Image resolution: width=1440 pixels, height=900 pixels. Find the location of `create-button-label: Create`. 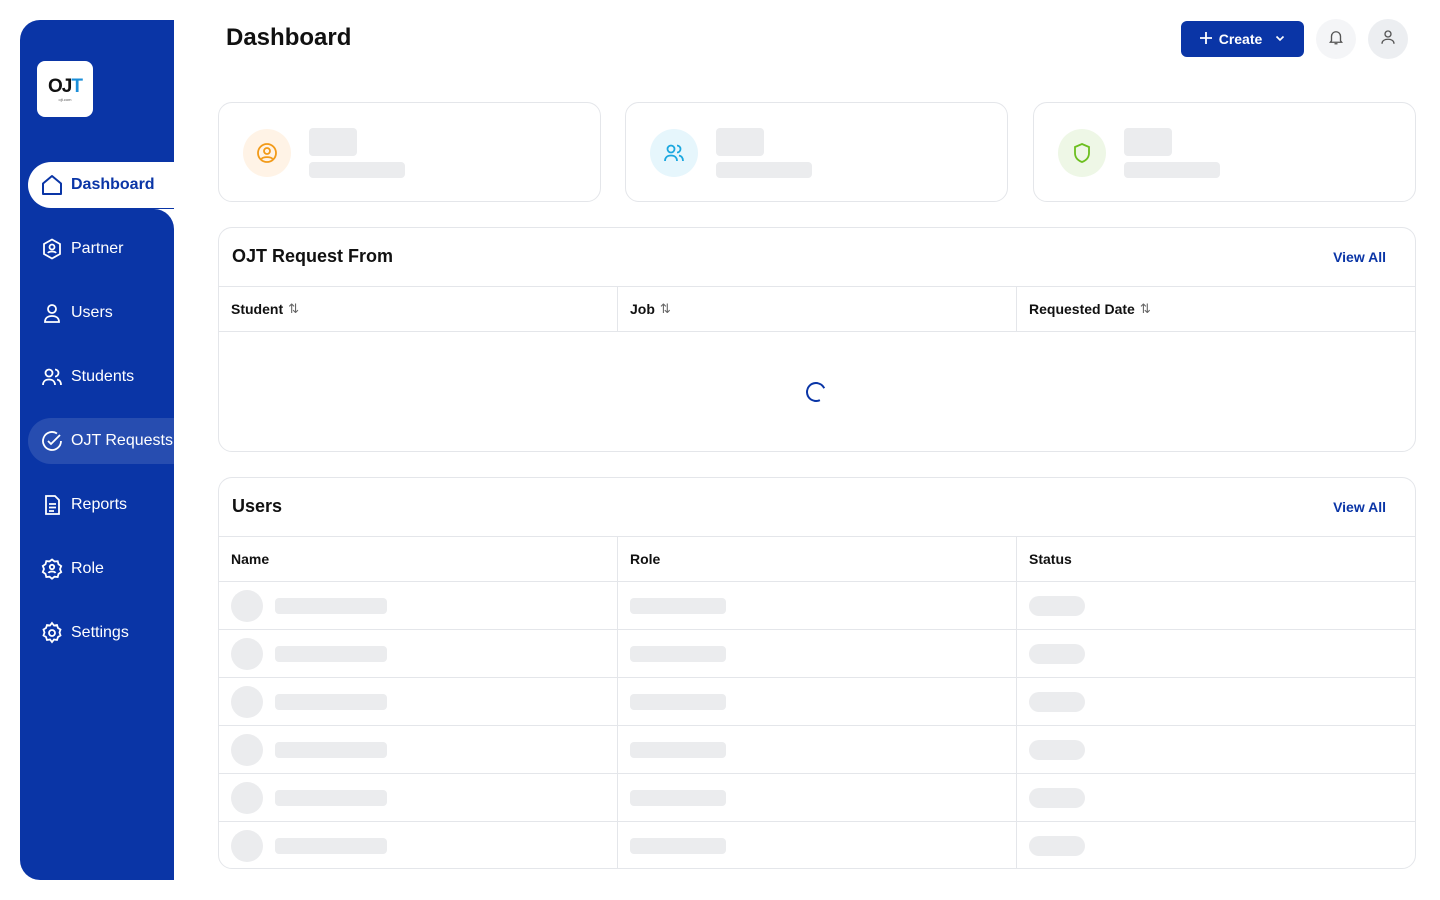

create-button-label: Create is located at coordinates (1240, 39).